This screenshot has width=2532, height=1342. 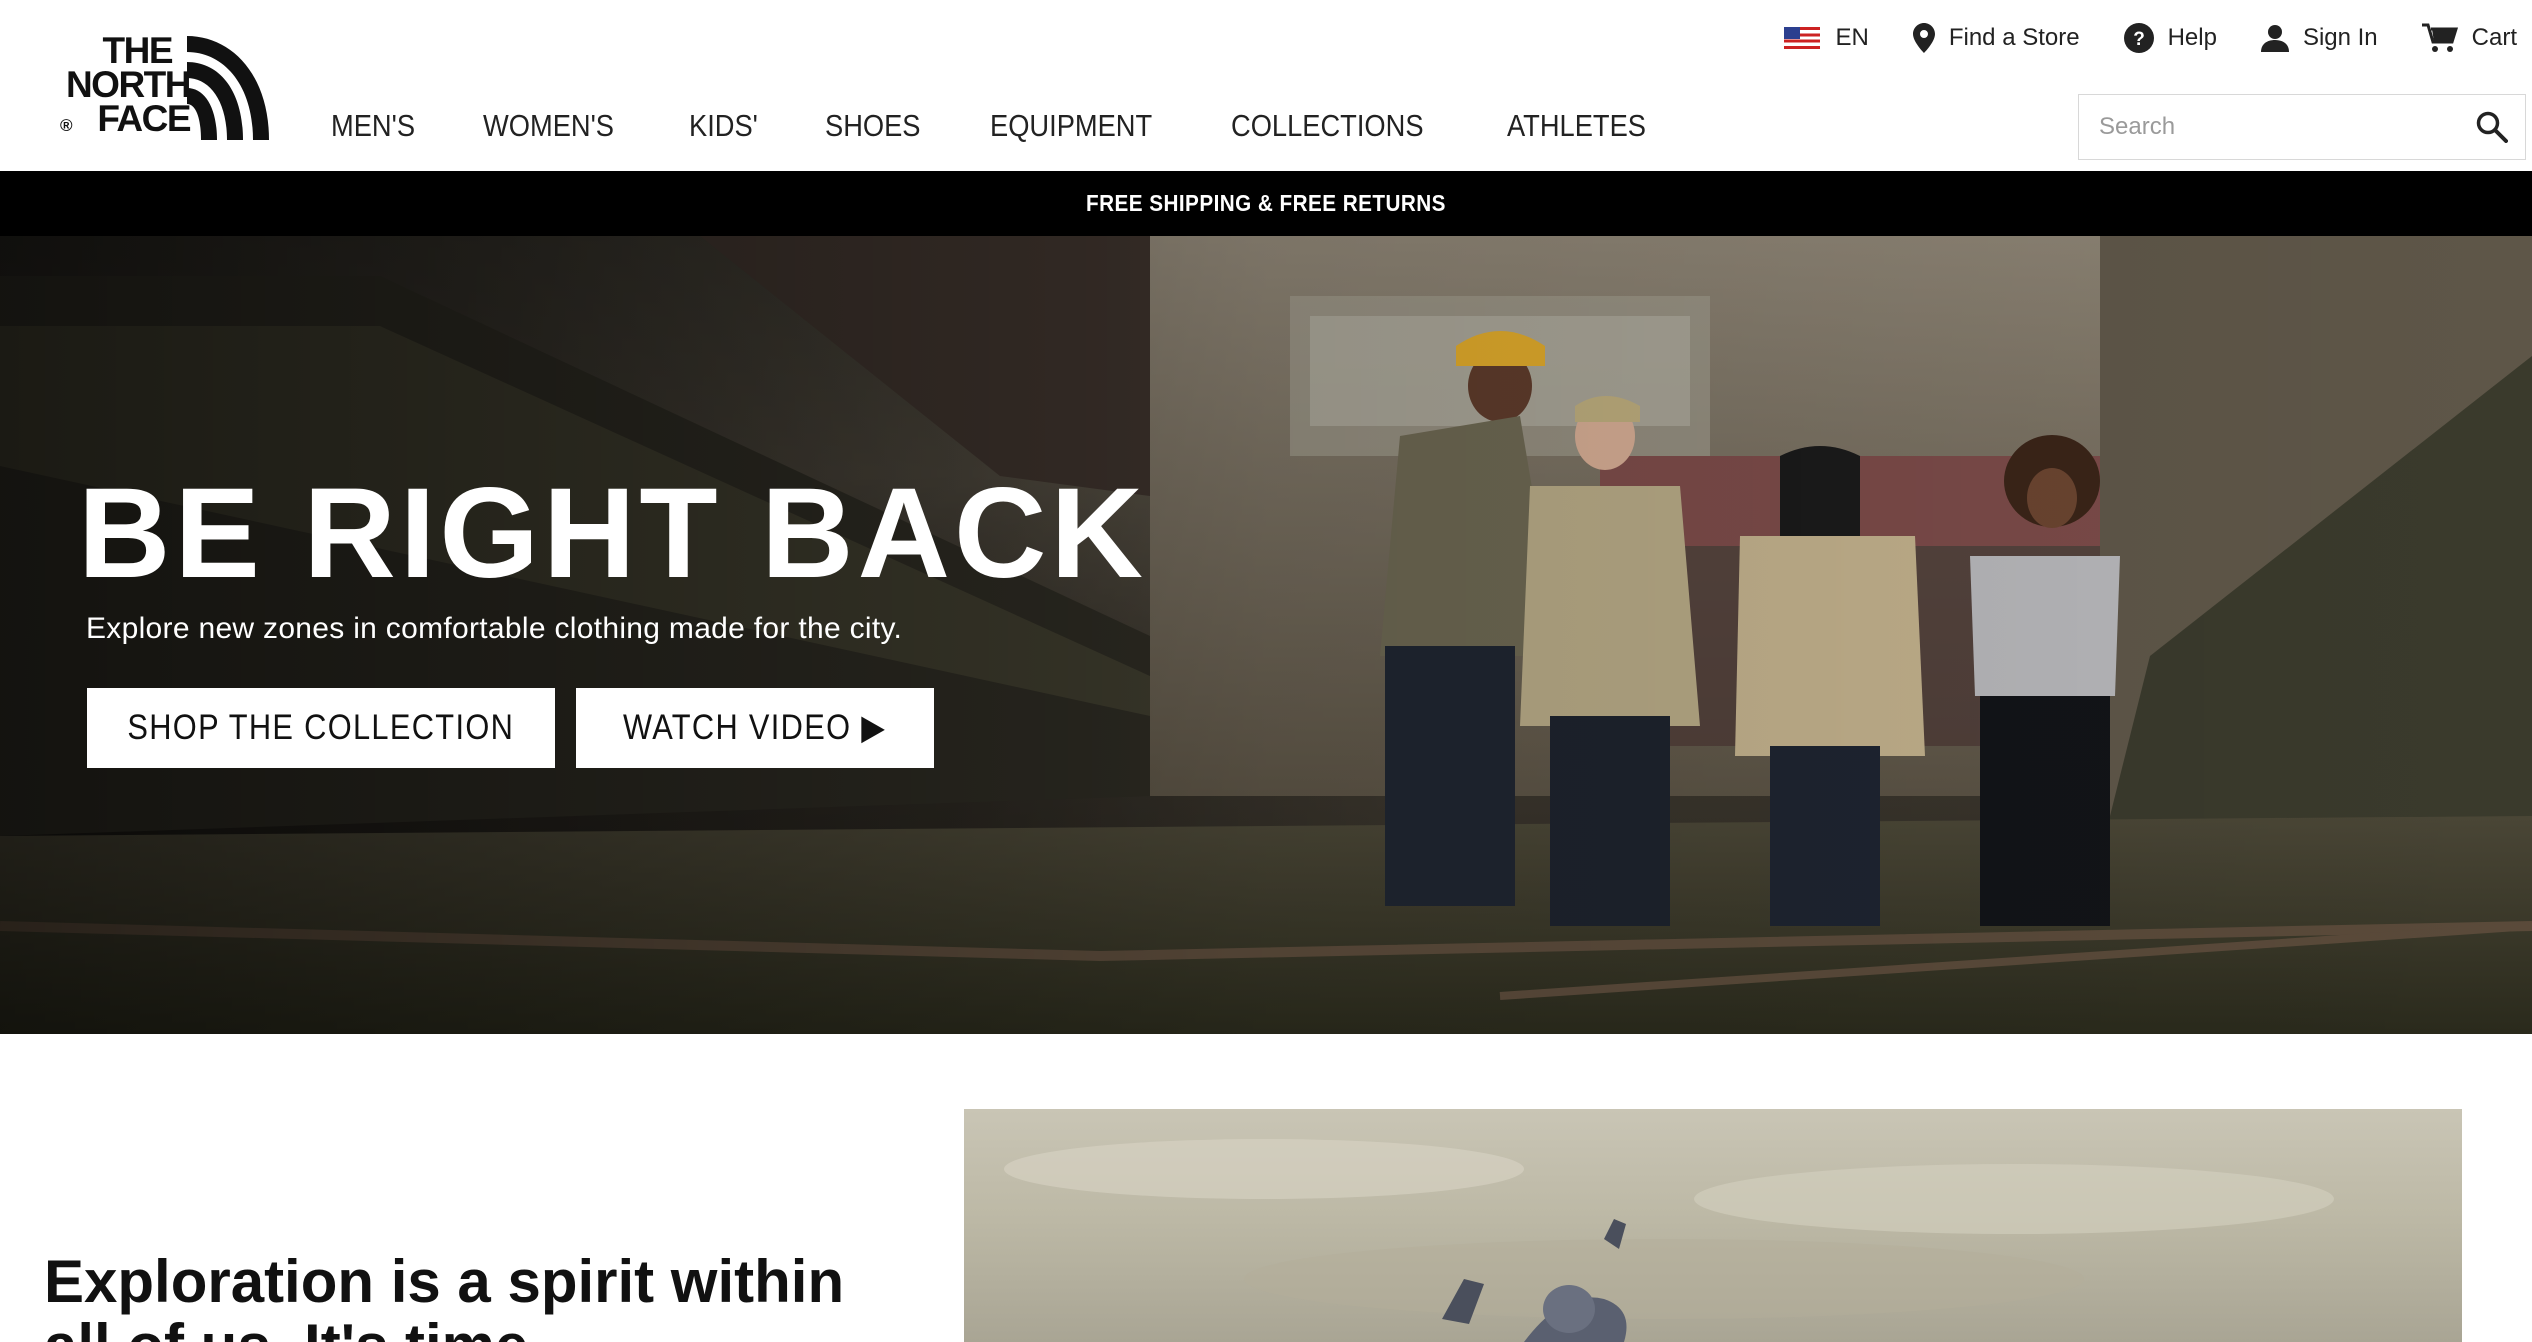 I want to click on brand-logo: THE NORTH FACE ®, so click(x=155, y=88).